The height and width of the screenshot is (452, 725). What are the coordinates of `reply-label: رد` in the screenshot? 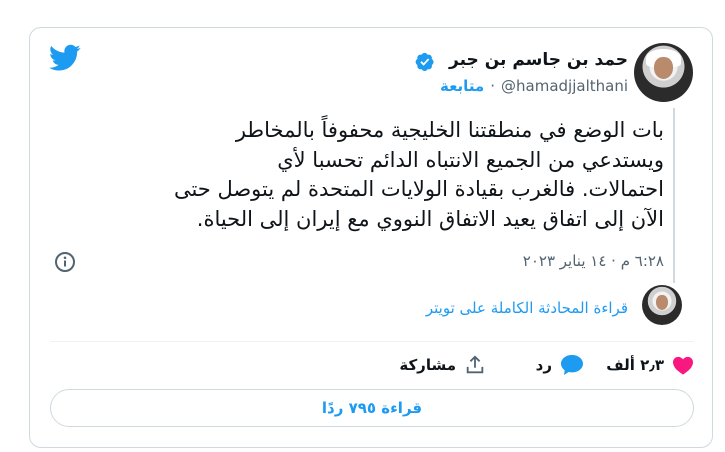 It's located at (543, 365).